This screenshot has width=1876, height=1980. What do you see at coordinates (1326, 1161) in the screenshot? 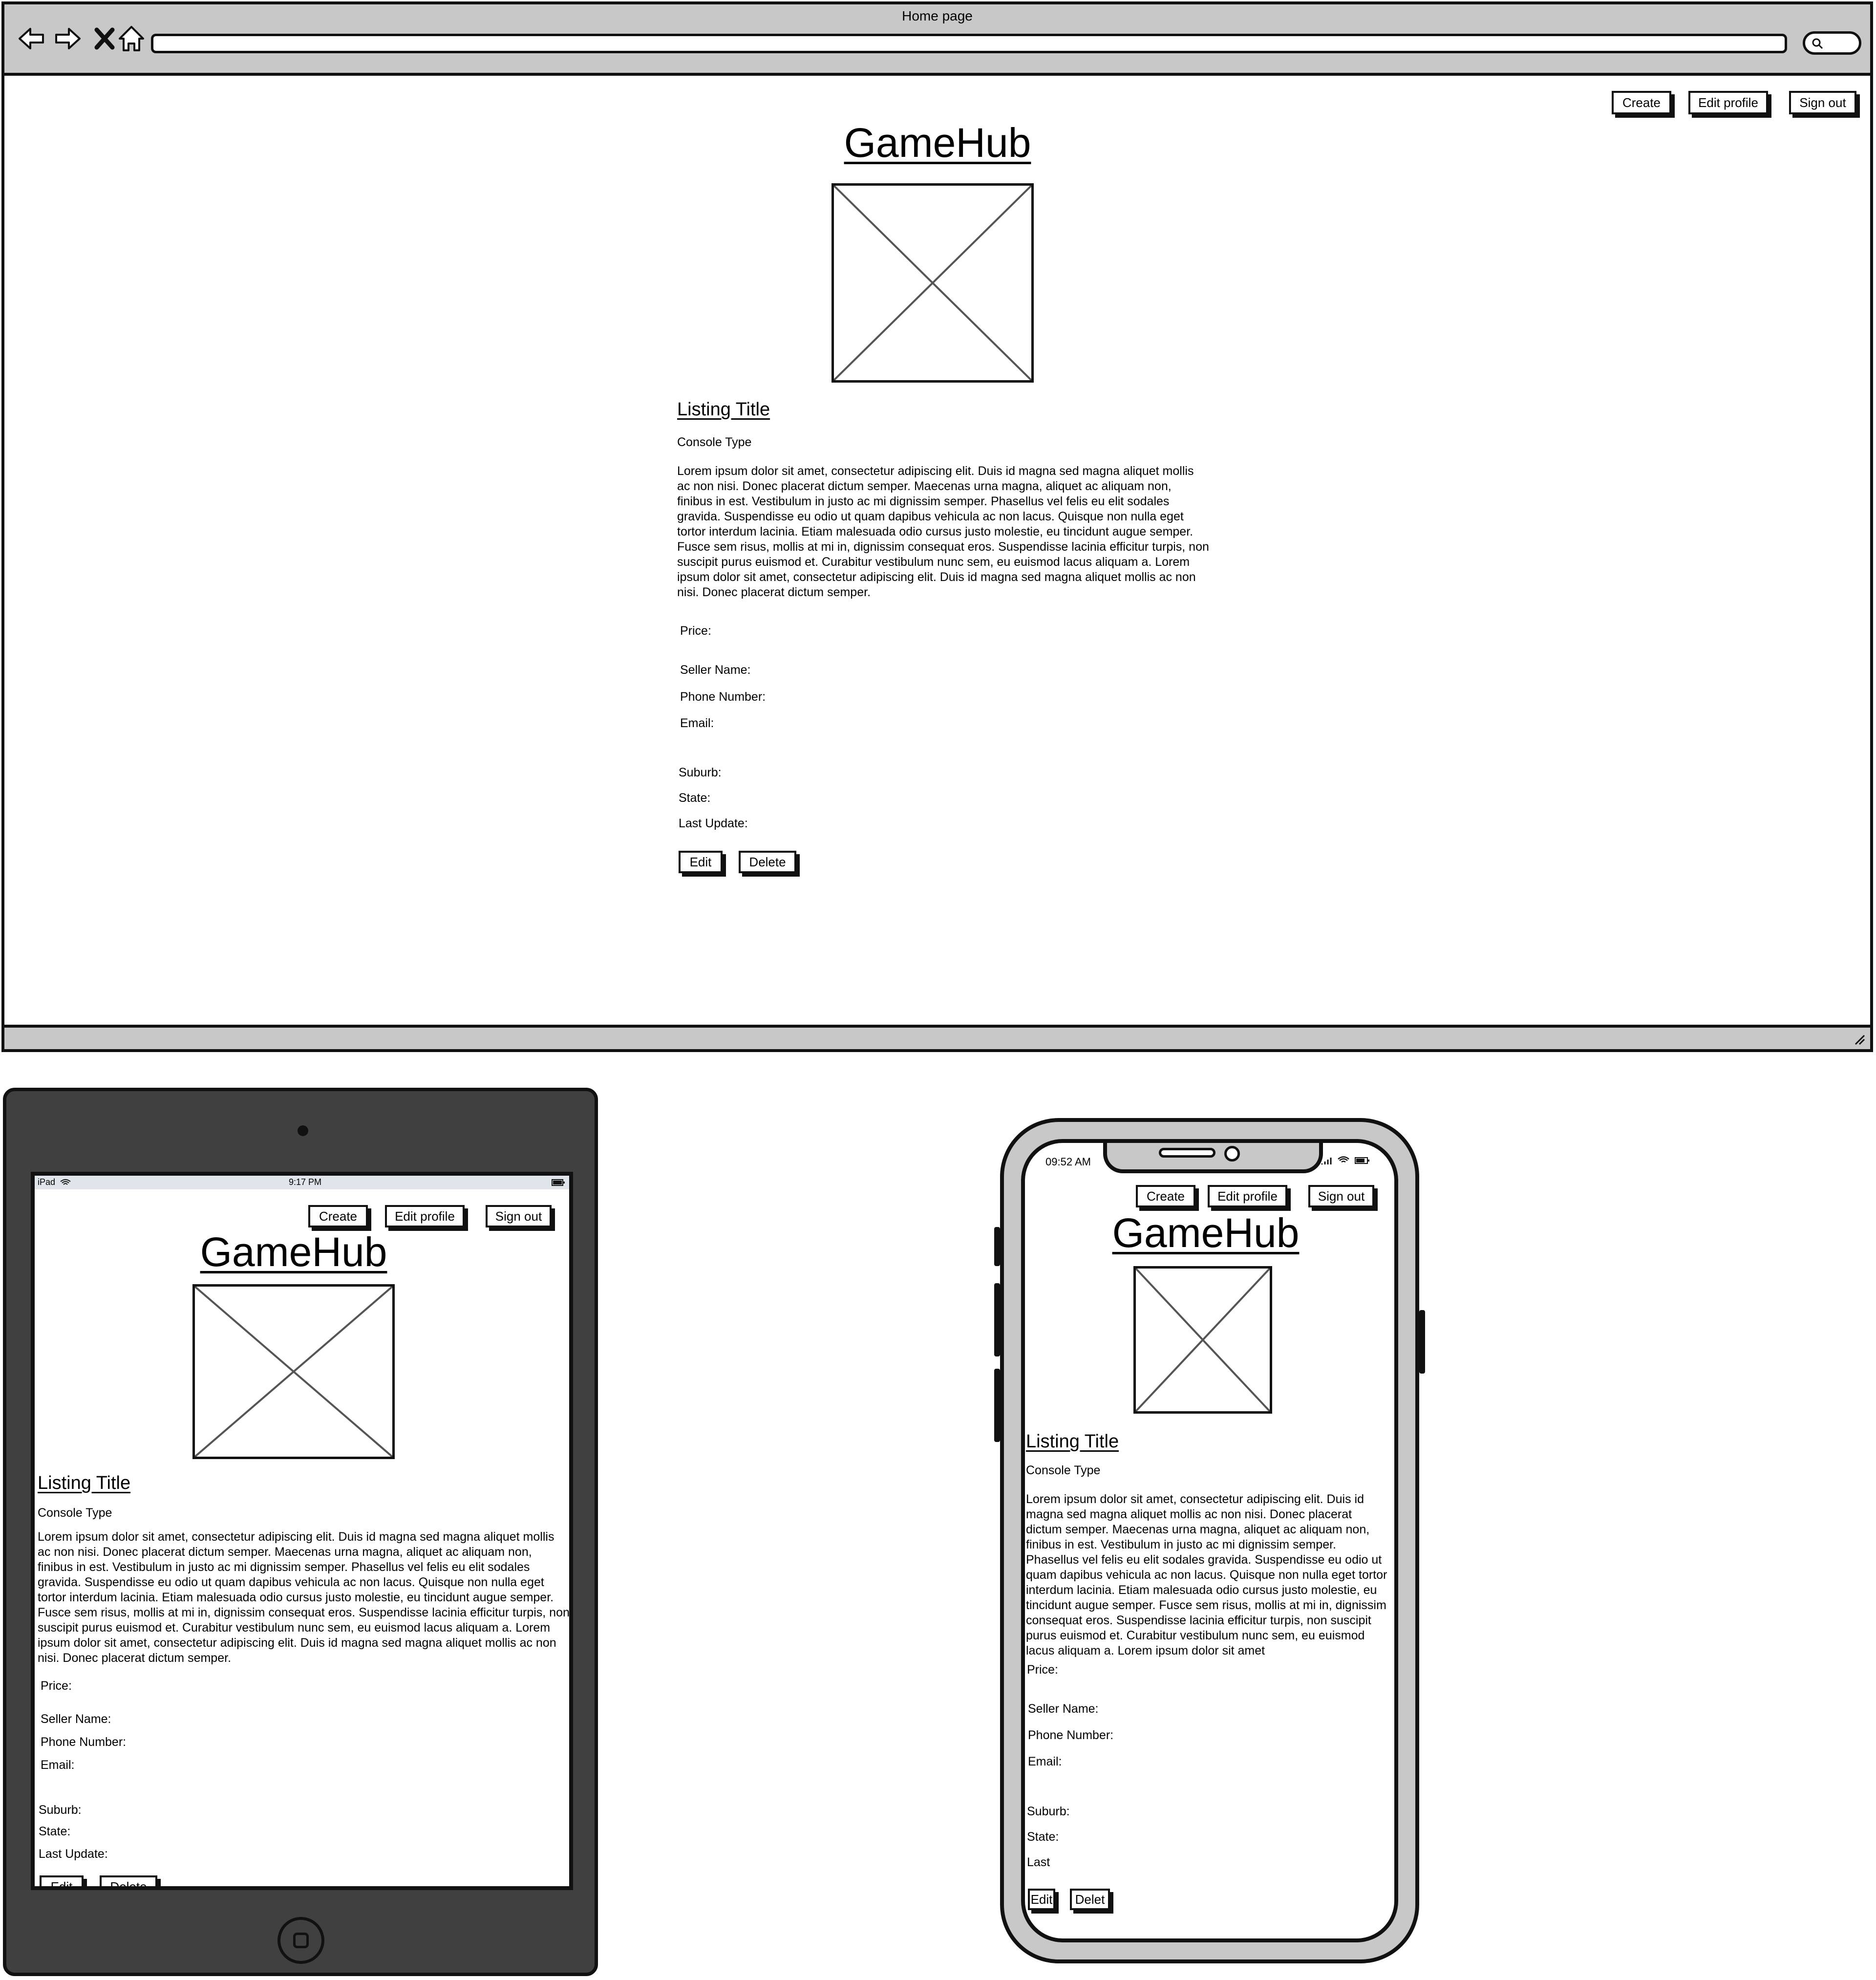
I see `signal-icon` at bounding box center [1326, 1161].